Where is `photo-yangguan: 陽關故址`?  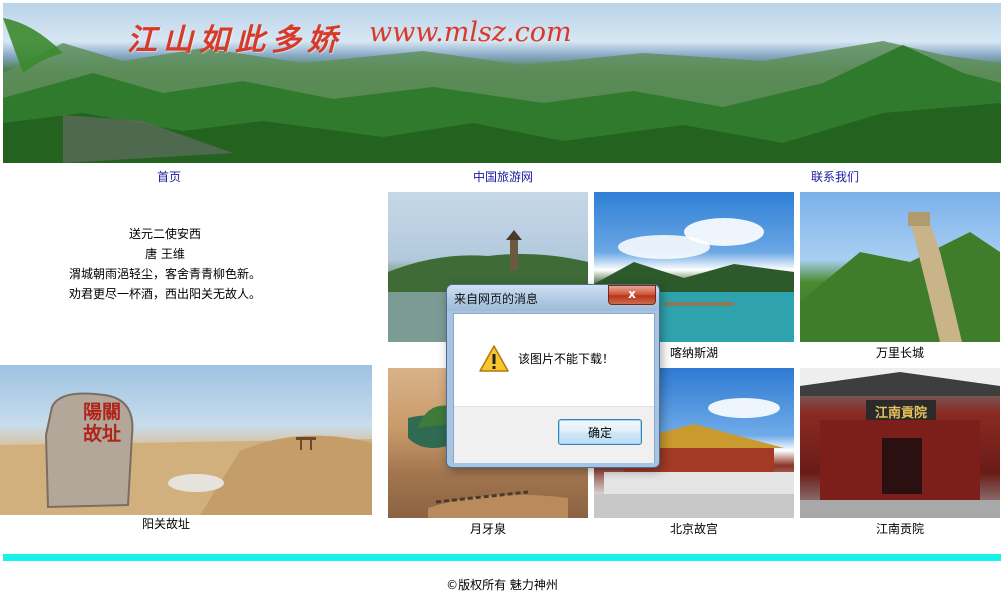
photo-yangguan: 陽關故址 is located at coordinates (186, 440).